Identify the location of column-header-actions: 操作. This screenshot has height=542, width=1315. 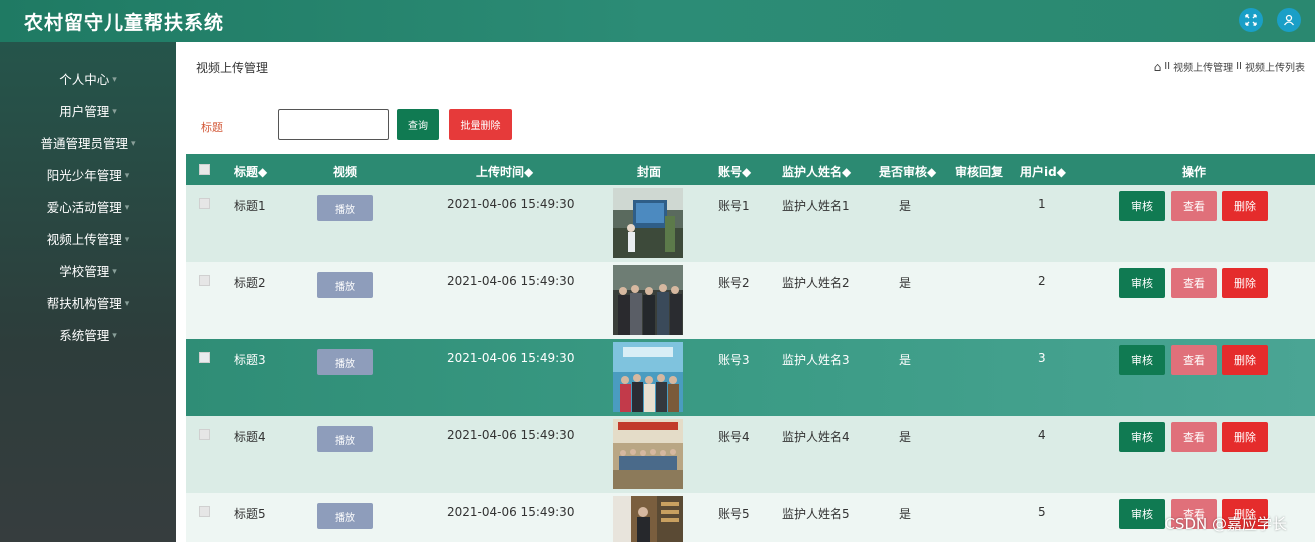
(1194, 172).